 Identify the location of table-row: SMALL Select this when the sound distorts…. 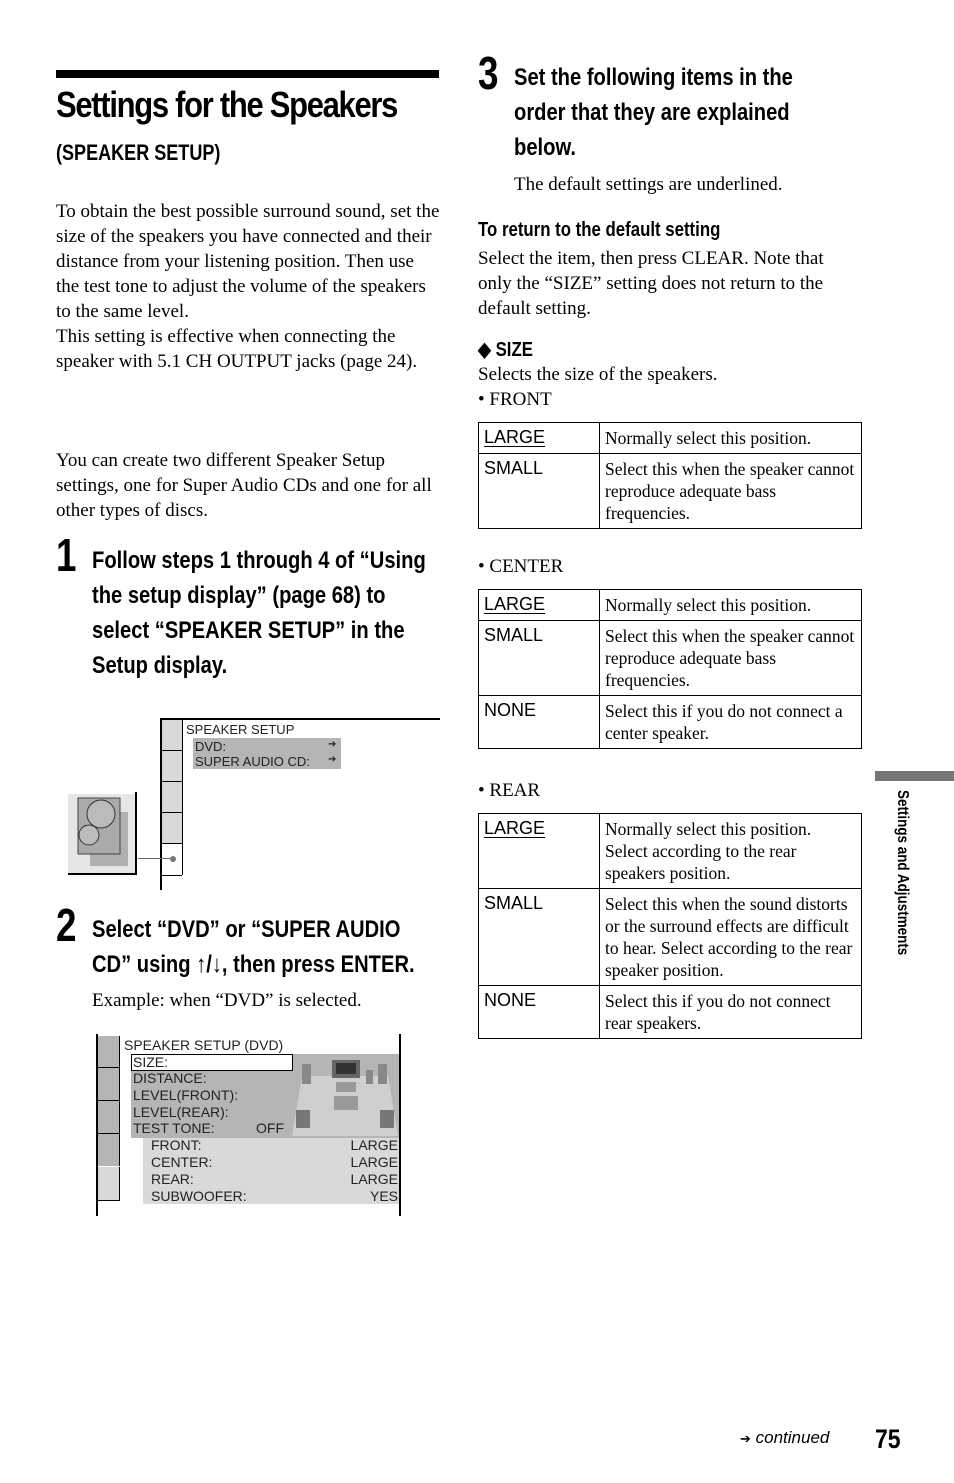
(670, 937).